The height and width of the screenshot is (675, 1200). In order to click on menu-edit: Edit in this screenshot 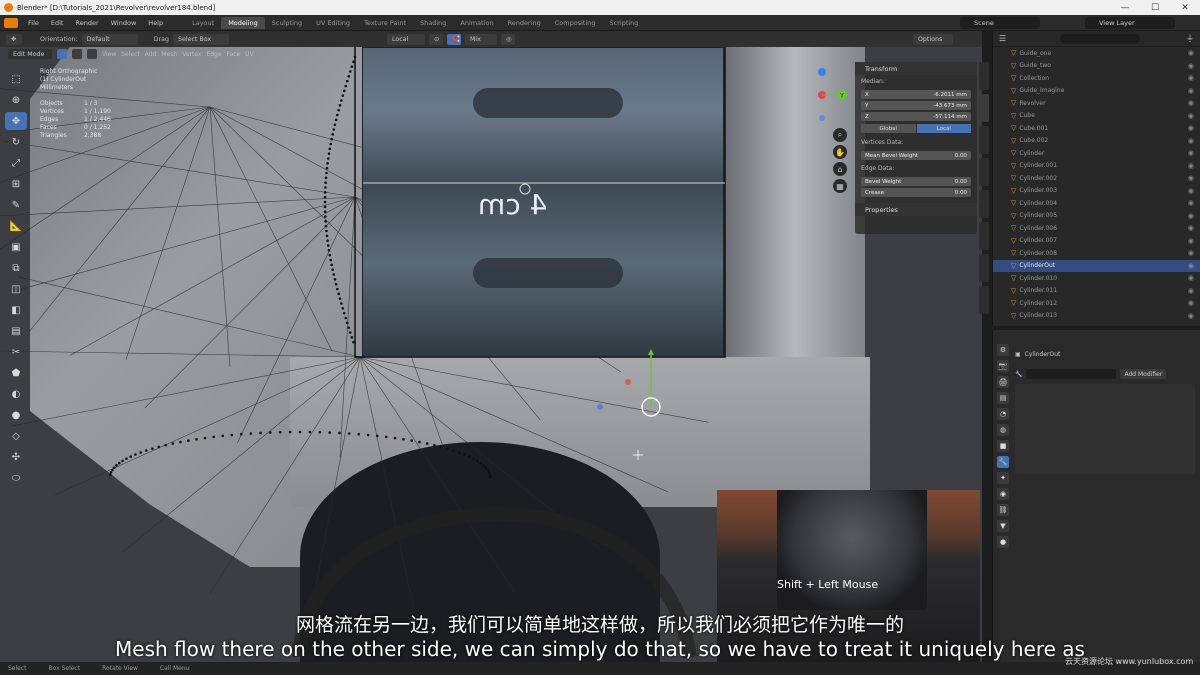, I will do `click(57, 23)`.